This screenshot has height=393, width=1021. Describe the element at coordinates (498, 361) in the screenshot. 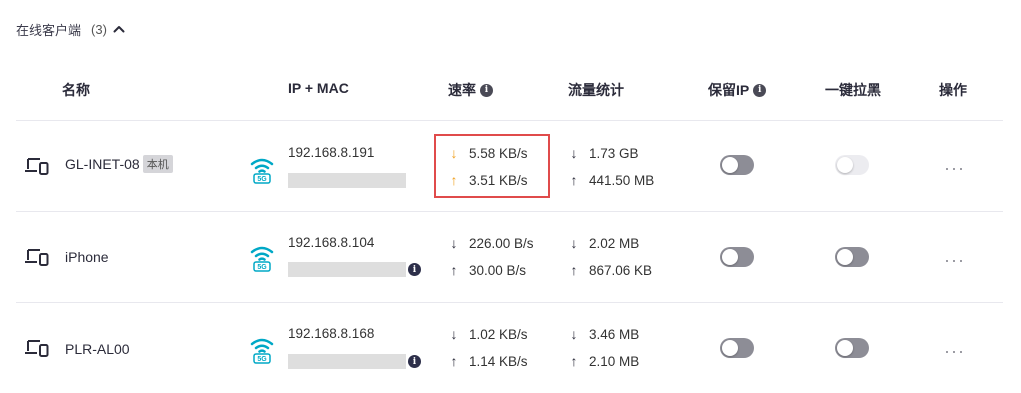

I see `upload-rate-value: 1.14 KB/s` at that location.